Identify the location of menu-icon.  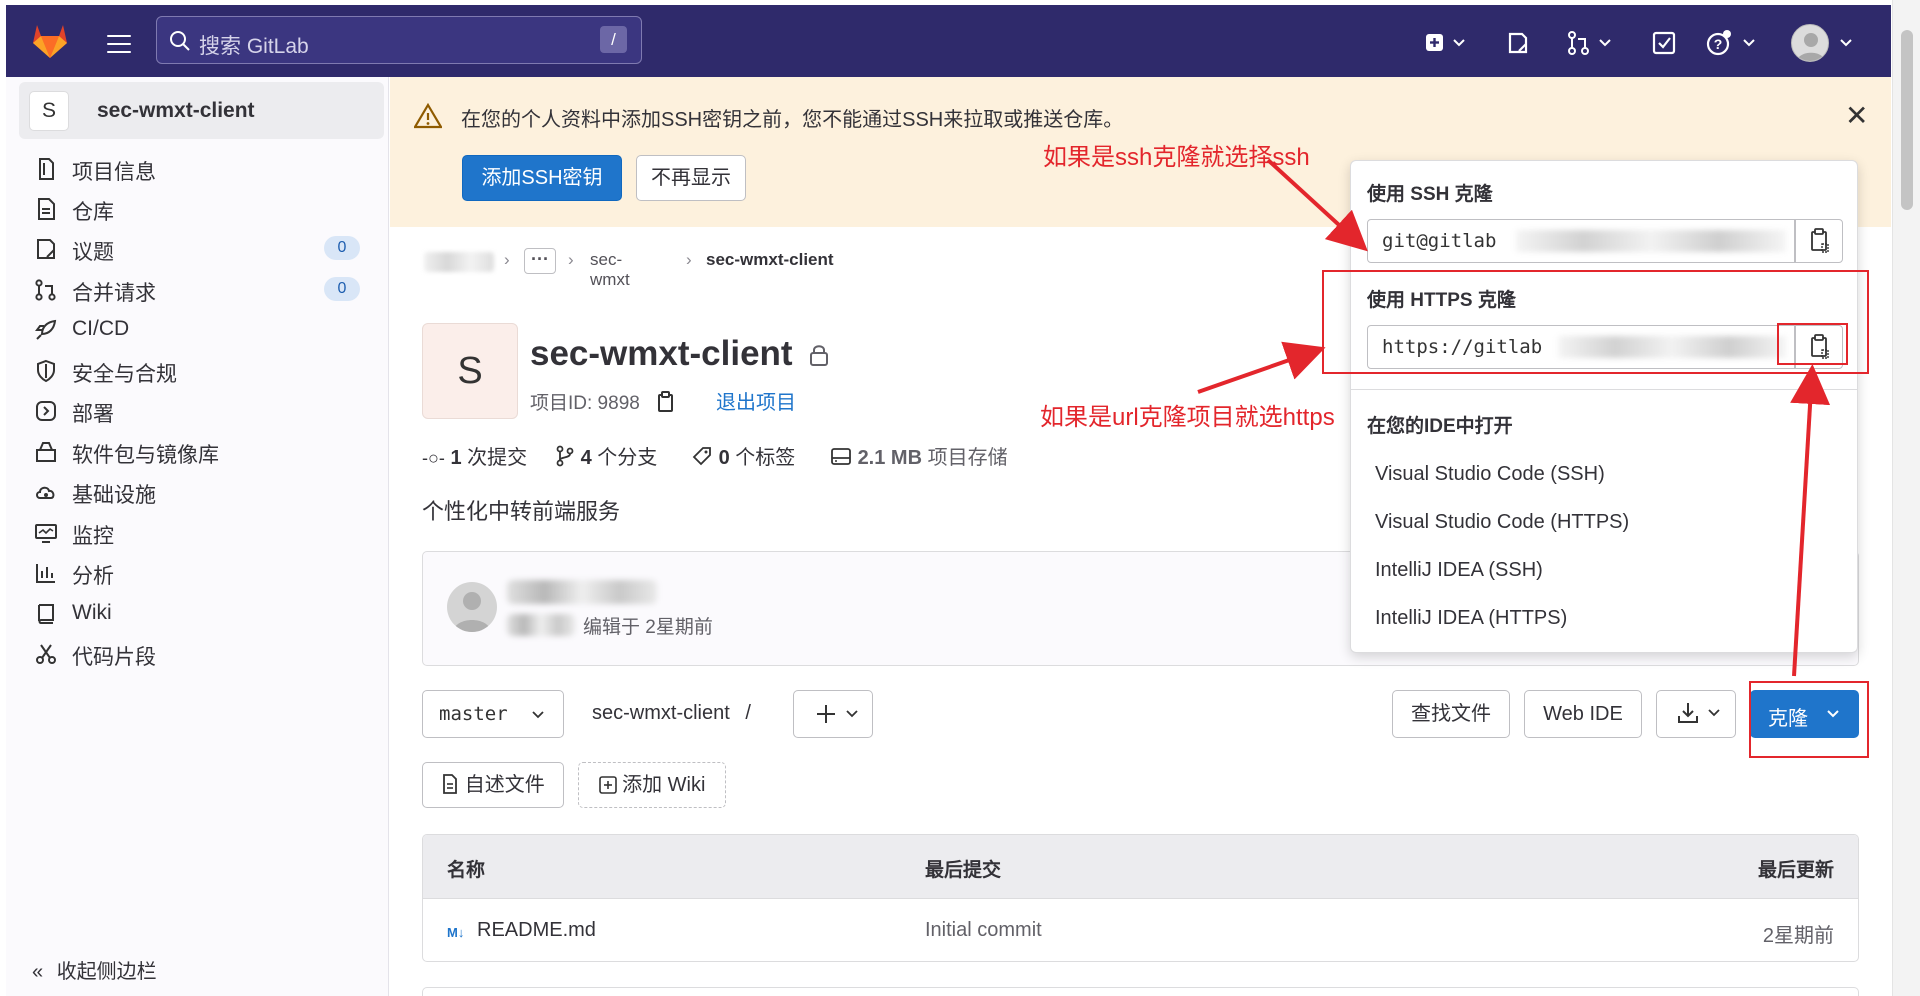
(119, 44).